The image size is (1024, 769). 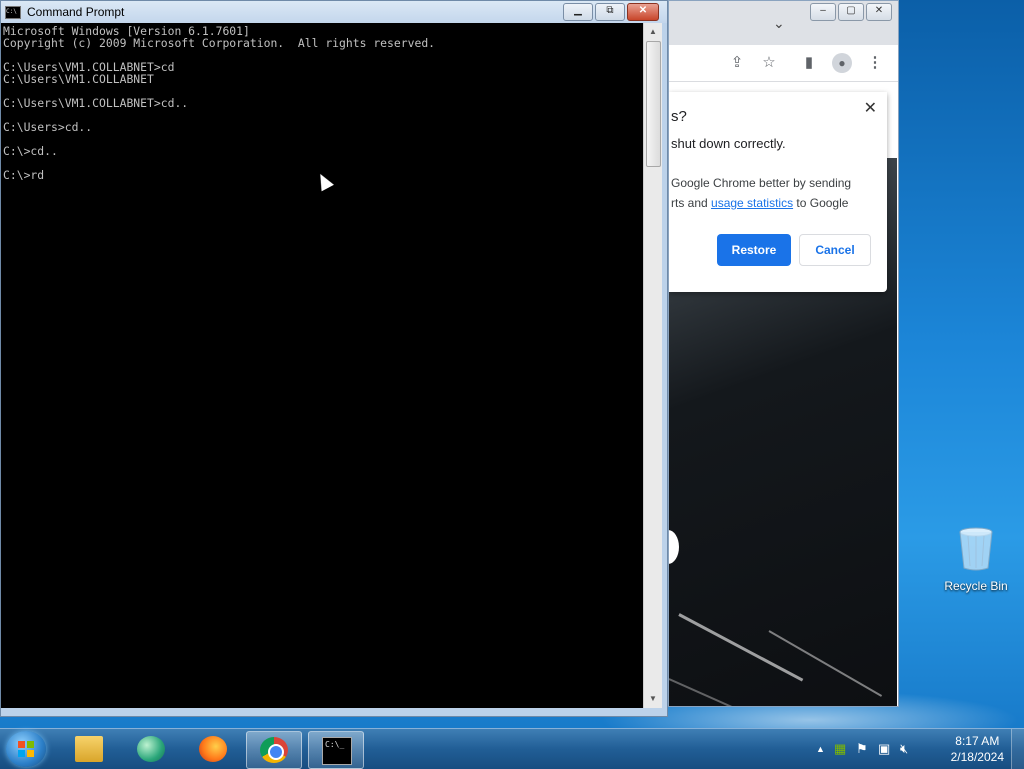 What do you see at coordinates (643, 12) in the screenshot?
I see `close-button: ✕` at bounding box center [643, 12].